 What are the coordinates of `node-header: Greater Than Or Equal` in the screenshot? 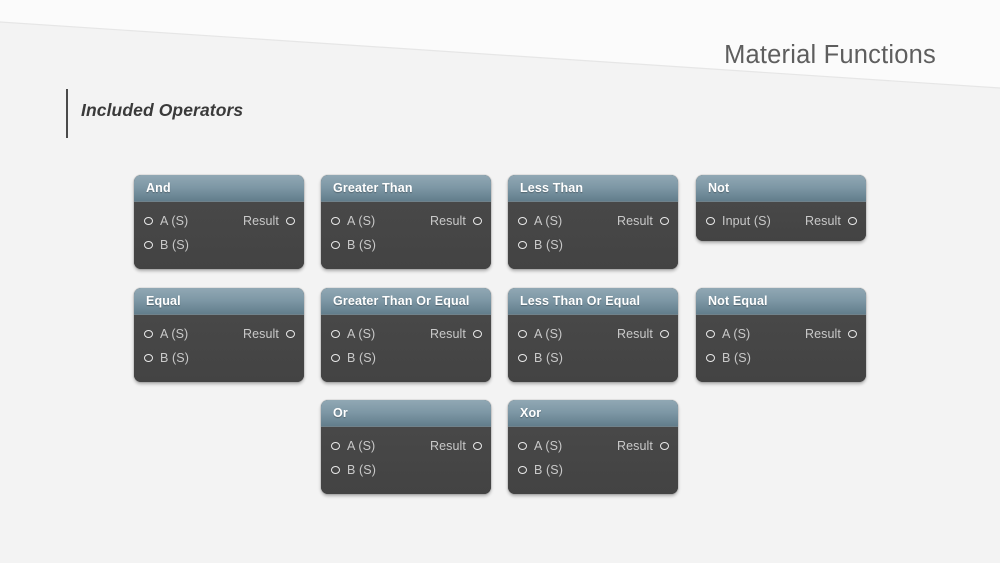 It's located at (406, 301).